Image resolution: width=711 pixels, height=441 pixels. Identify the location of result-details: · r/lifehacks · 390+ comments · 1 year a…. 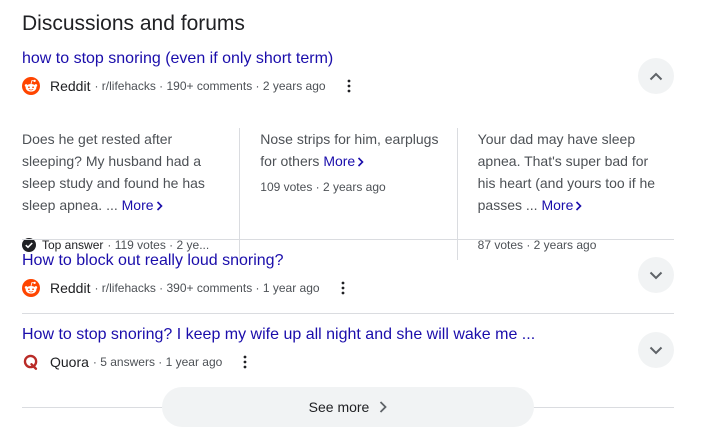
(207, 288).